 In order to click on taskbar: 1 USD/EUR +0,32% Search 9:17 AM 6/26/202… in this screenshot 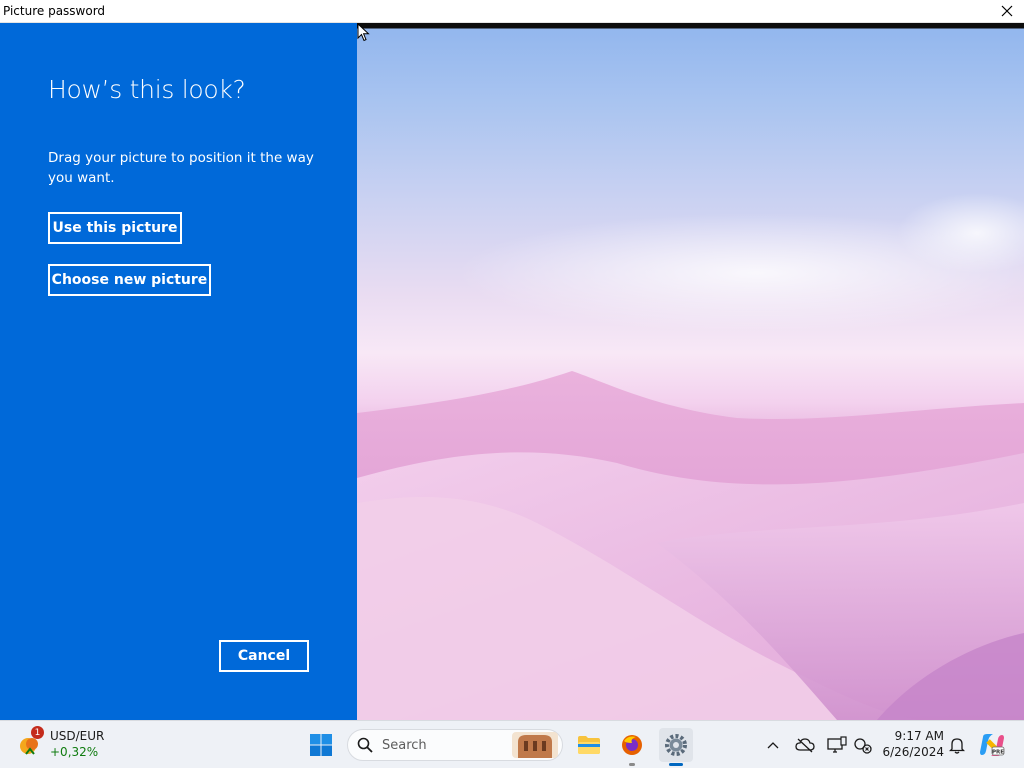, I will do `click(512, 744)`.